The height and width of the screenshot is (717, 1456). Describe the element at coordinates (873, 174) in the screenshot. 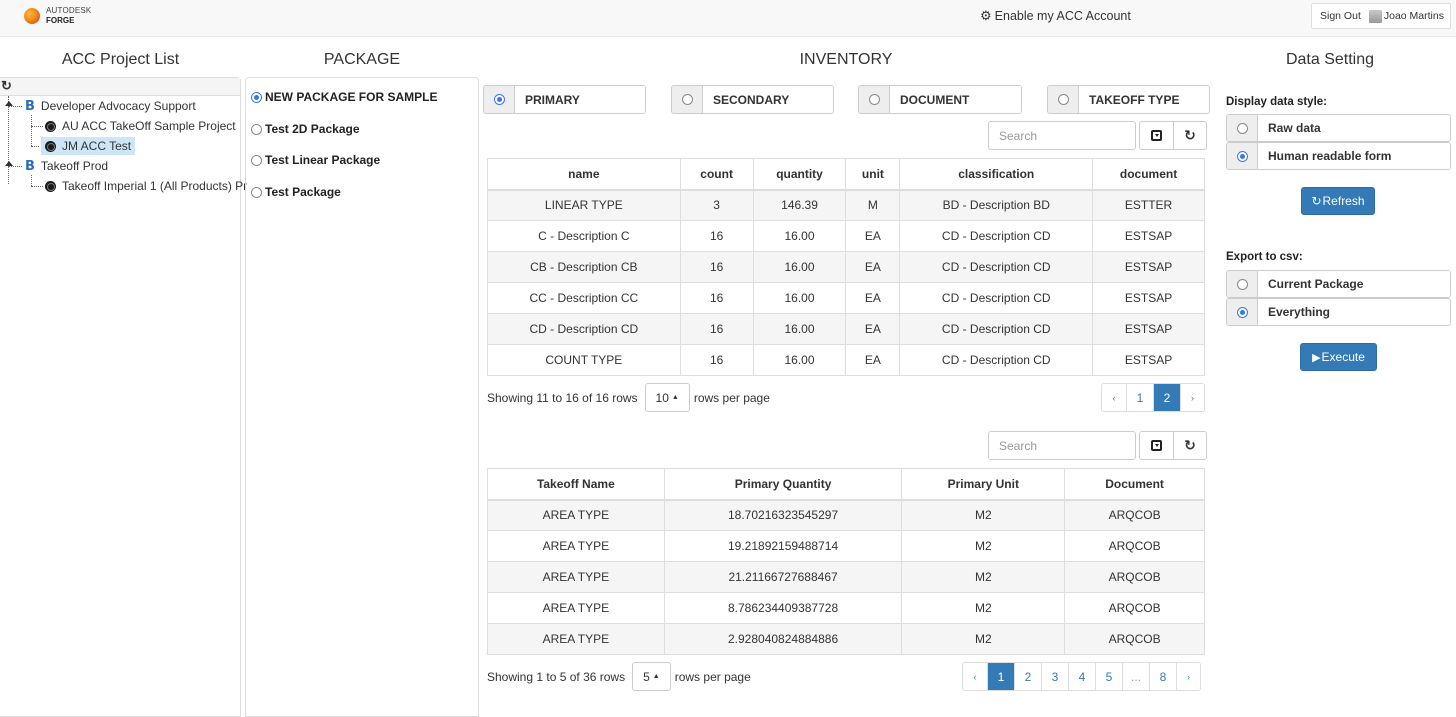

I see `column-header-unit: unit` at that location.